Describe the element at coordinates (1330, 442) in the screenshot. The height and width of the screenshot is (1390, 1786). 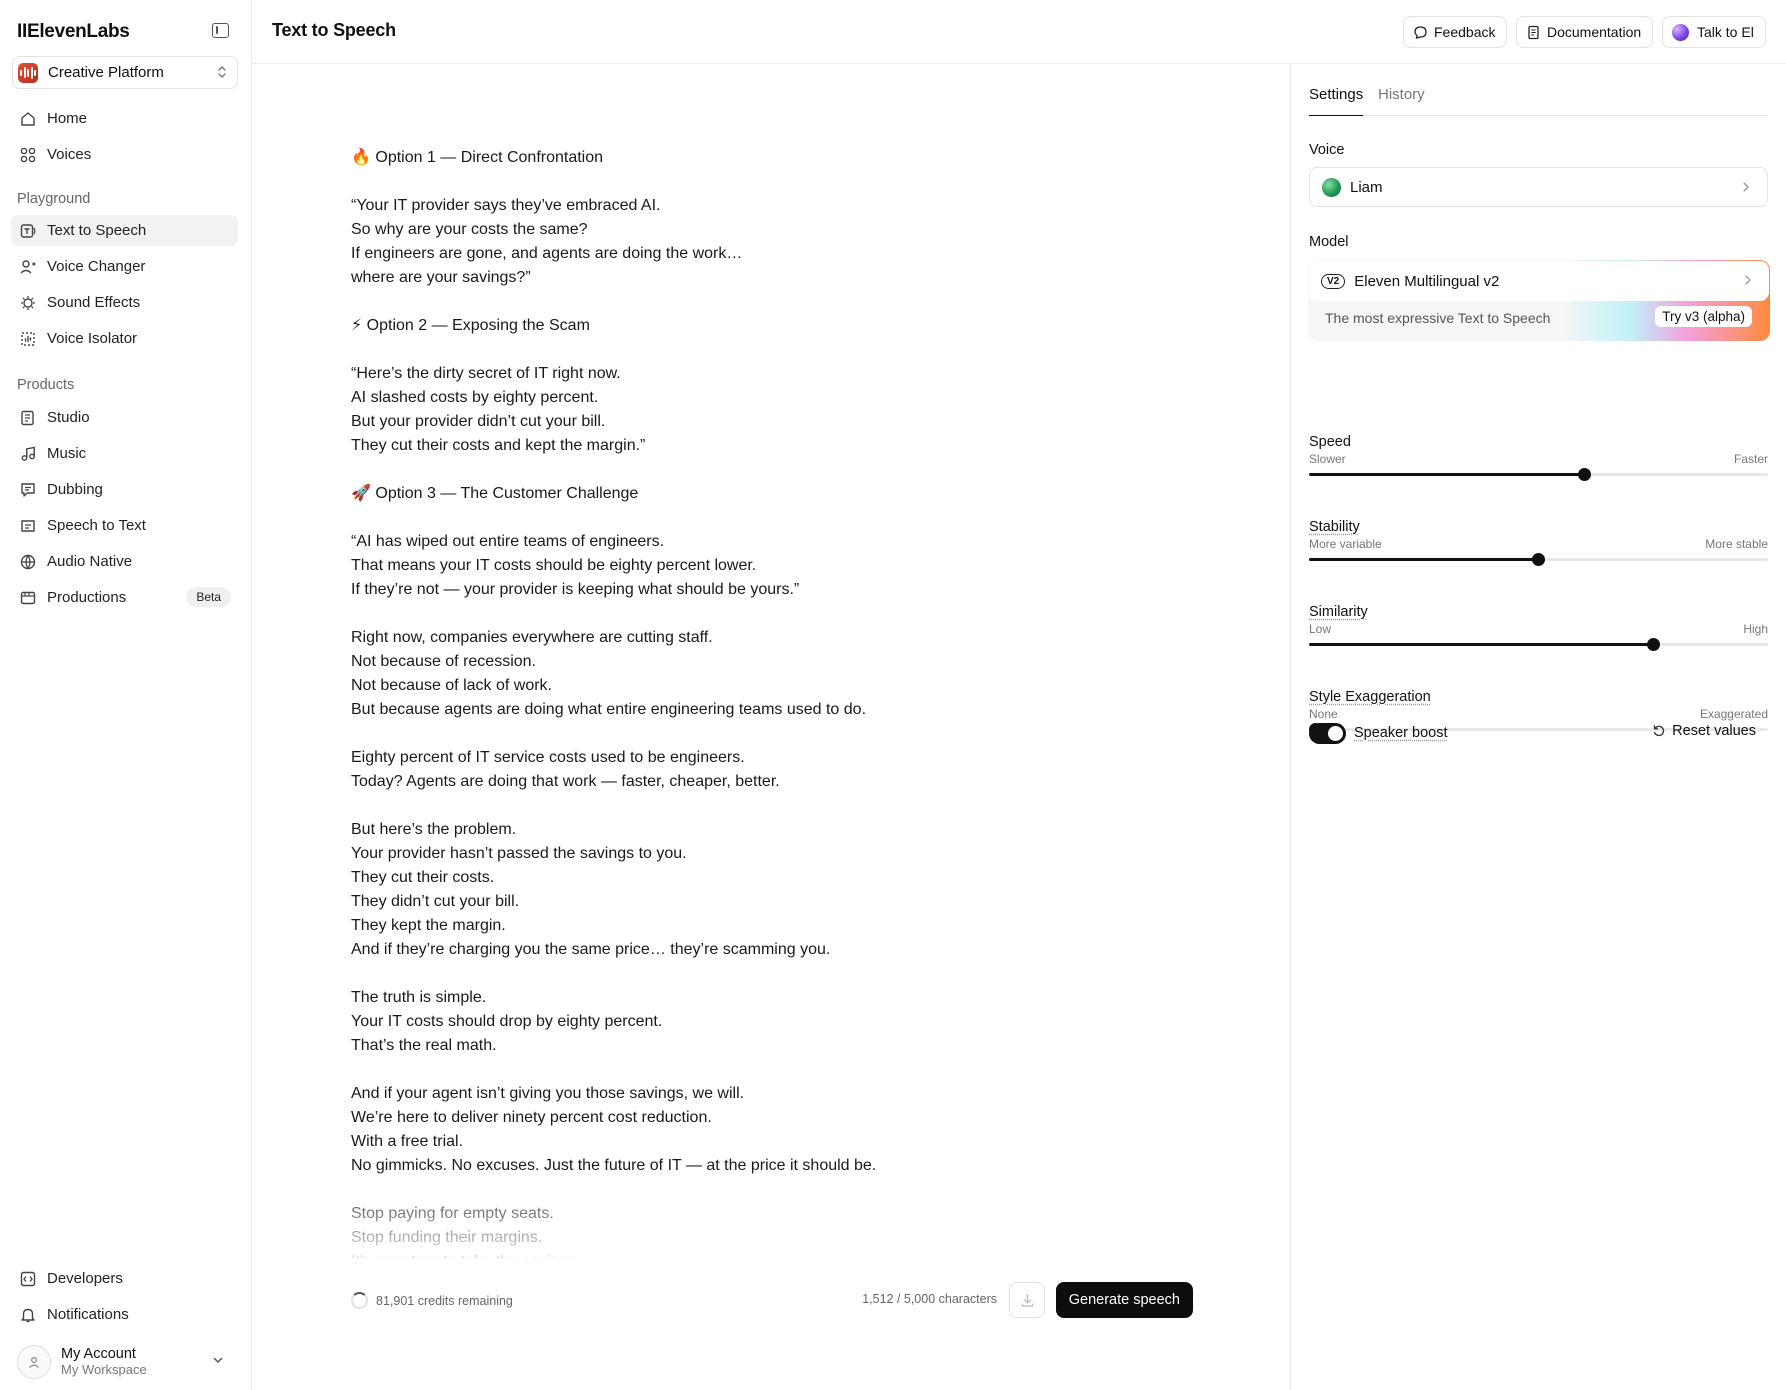
I see `speed-label: Speed` at that location.